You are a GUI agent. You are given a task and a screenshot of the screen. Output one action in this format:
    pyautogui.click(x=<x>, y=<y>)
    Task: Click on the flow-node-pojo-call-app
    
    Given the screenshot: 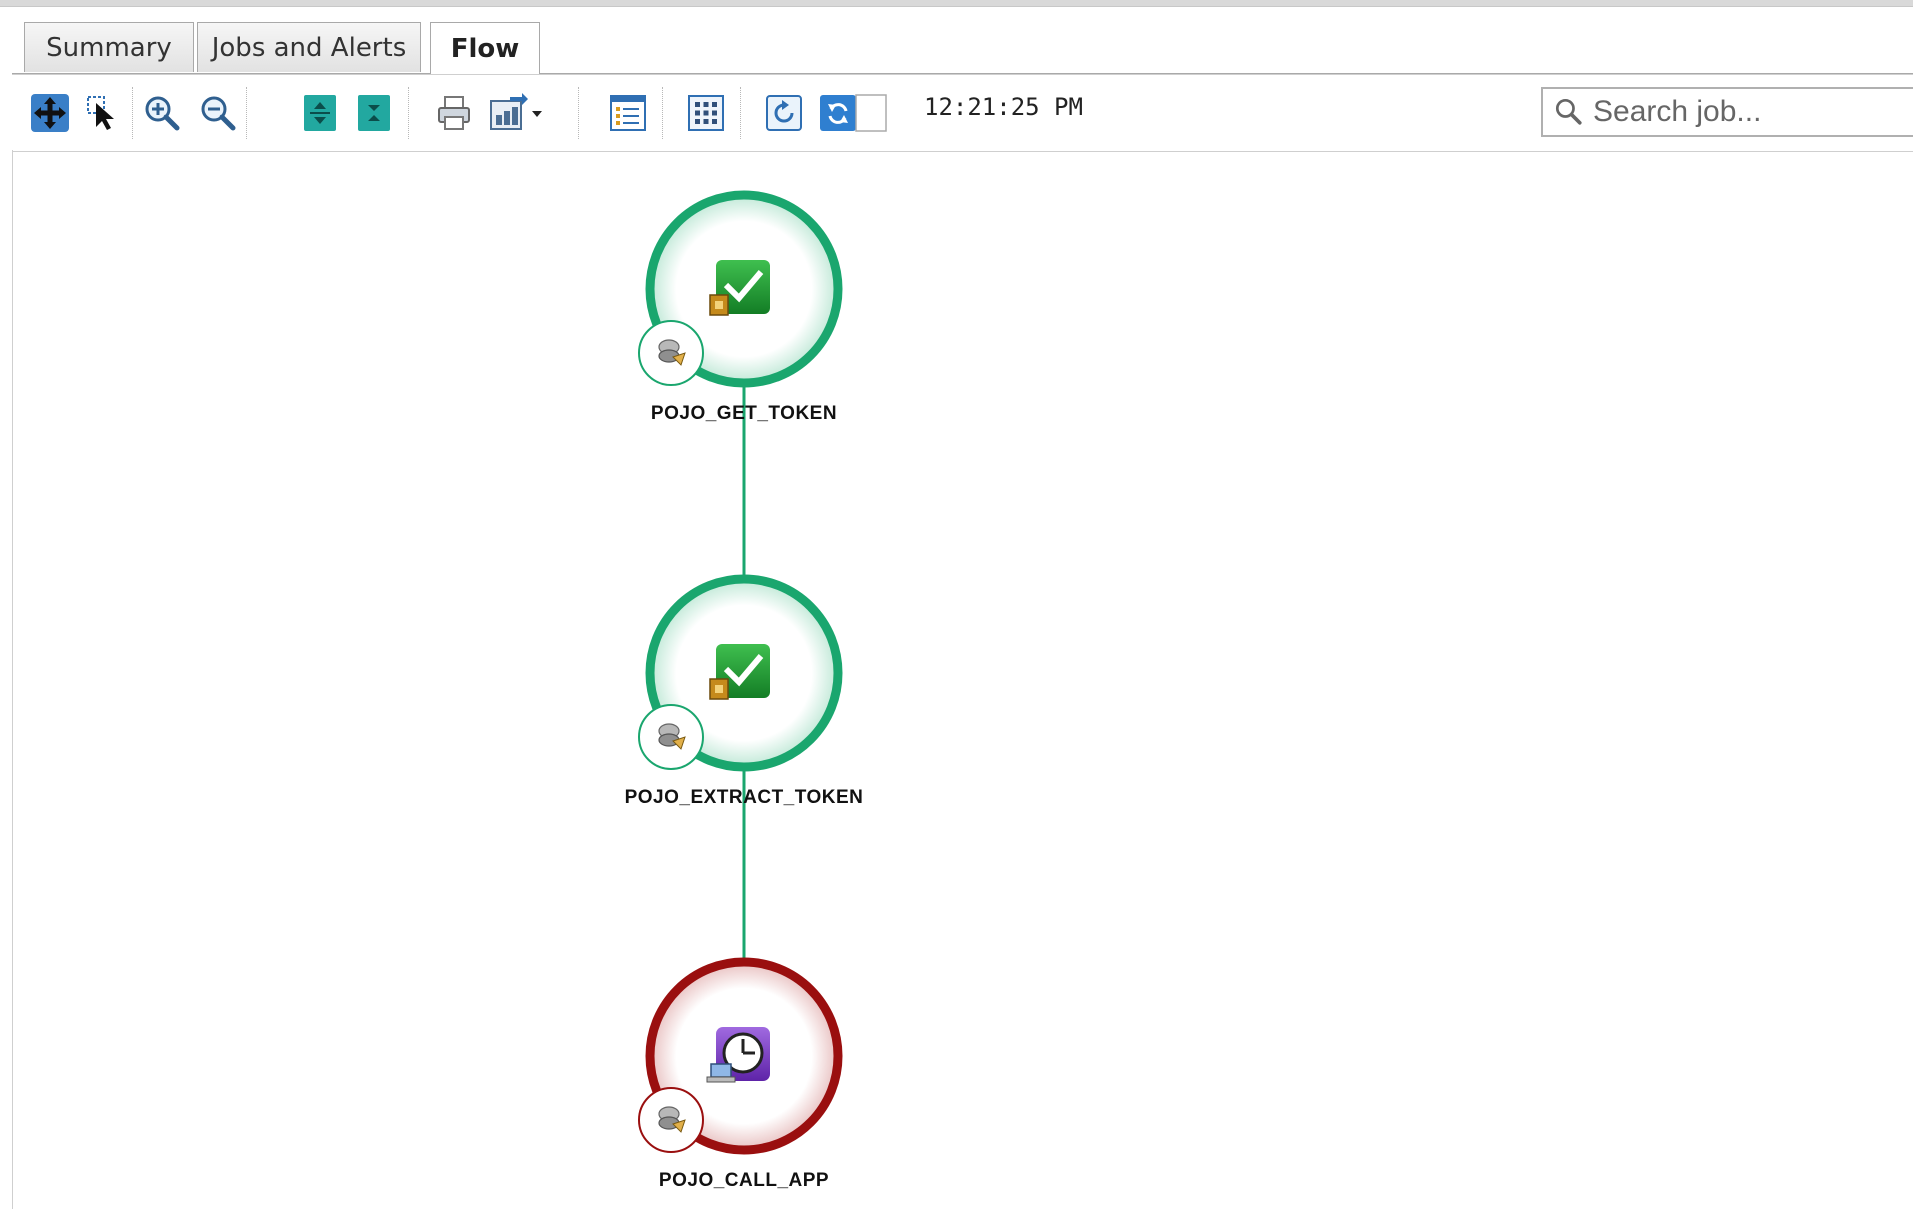 What is the action you would take?
    pyautogui.click(x=740, y=1056)
    